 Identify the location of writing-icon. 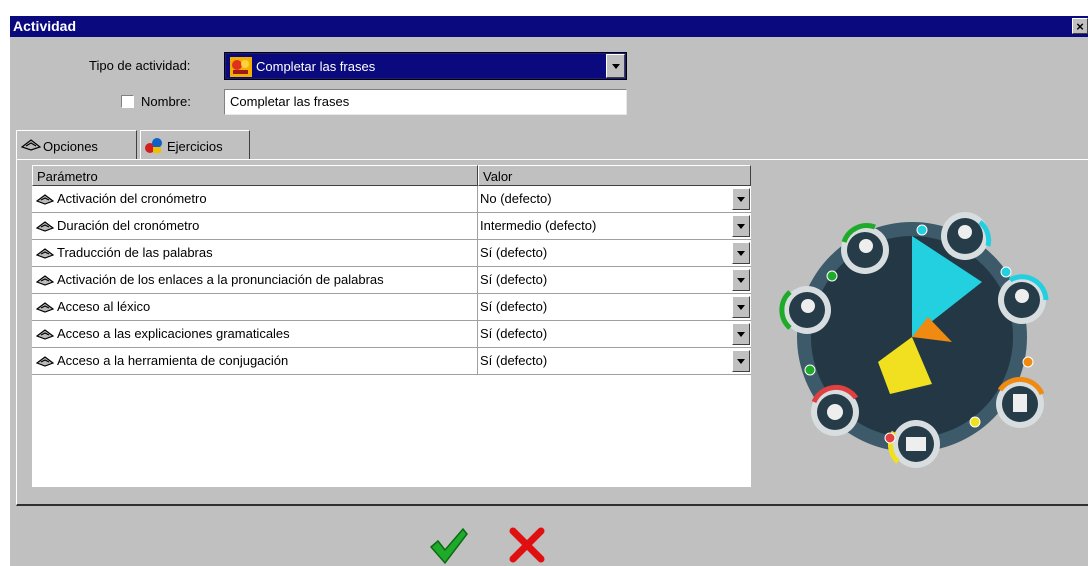
(1020, 402).